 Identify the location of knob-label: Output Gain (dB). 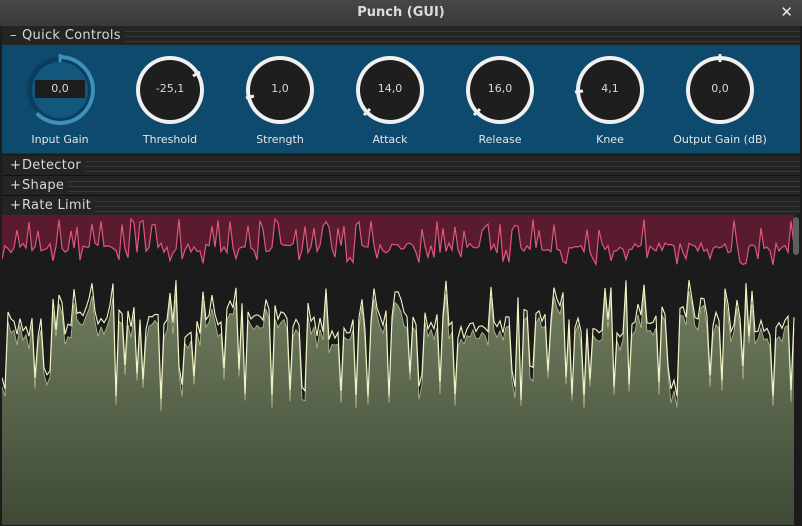
(720, 139).